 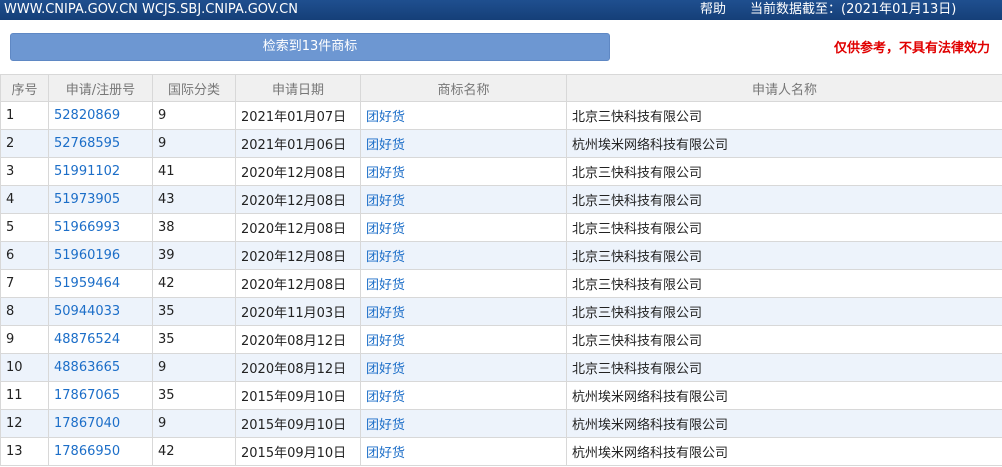 I want to click on row-no: 3, so click(x=24, y=171).